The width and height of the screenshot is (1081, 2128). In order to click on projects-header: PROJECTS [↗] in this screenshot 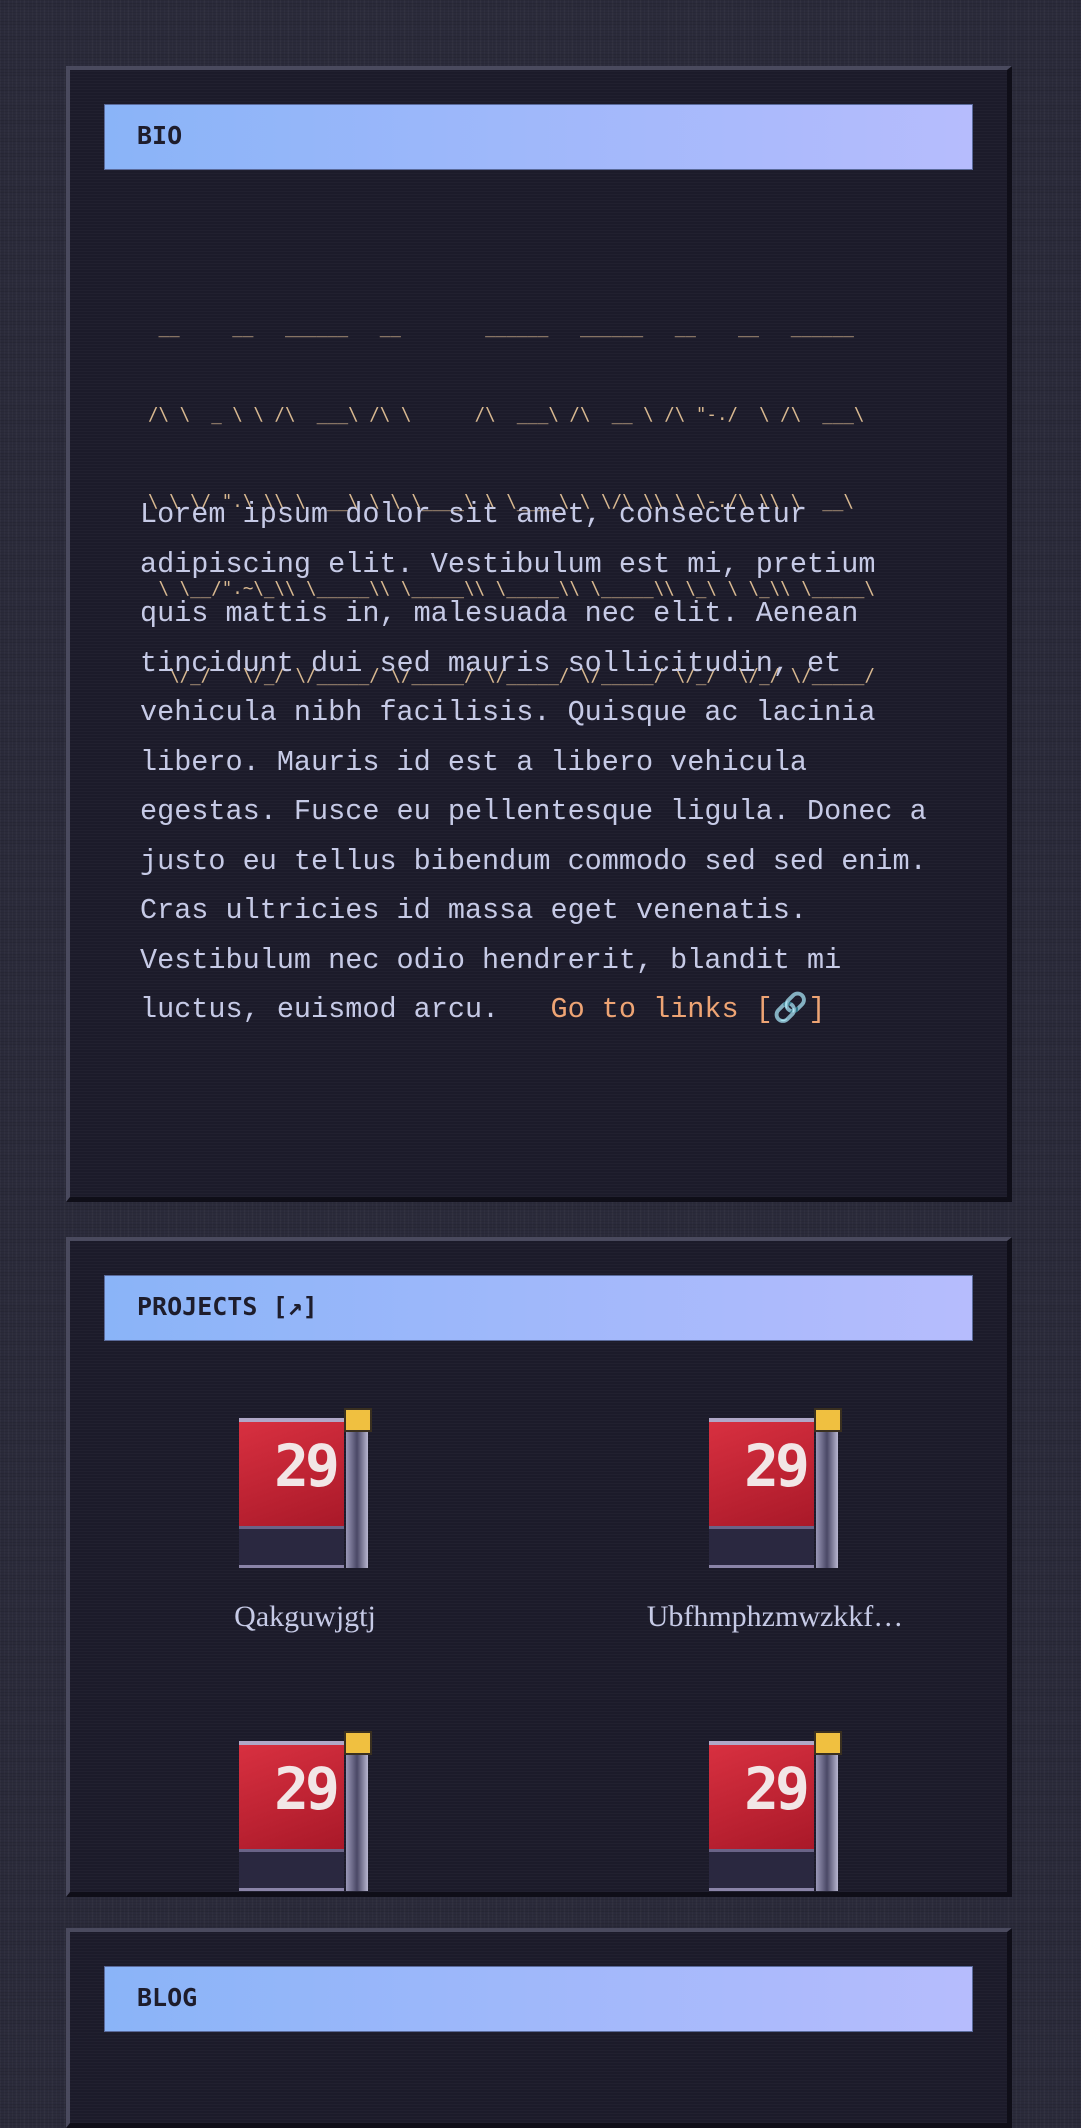, I will do `click(538, 1308)`.